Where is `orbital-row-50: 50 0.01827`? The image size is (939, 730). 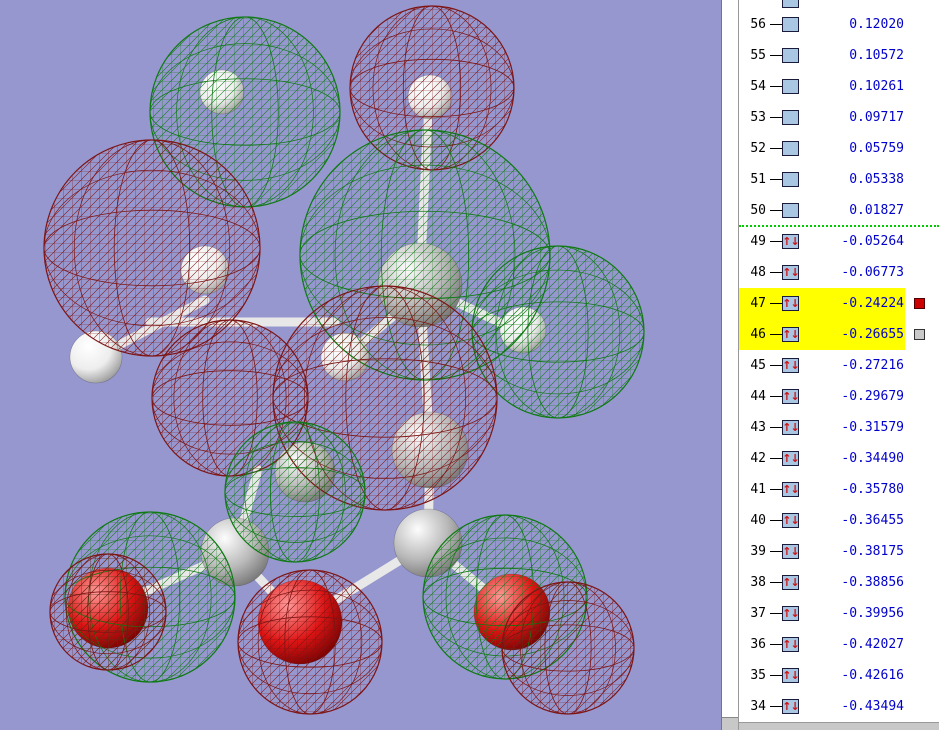 orbital-row-50: 50 0.01827 is located at coordinates (839, 210).